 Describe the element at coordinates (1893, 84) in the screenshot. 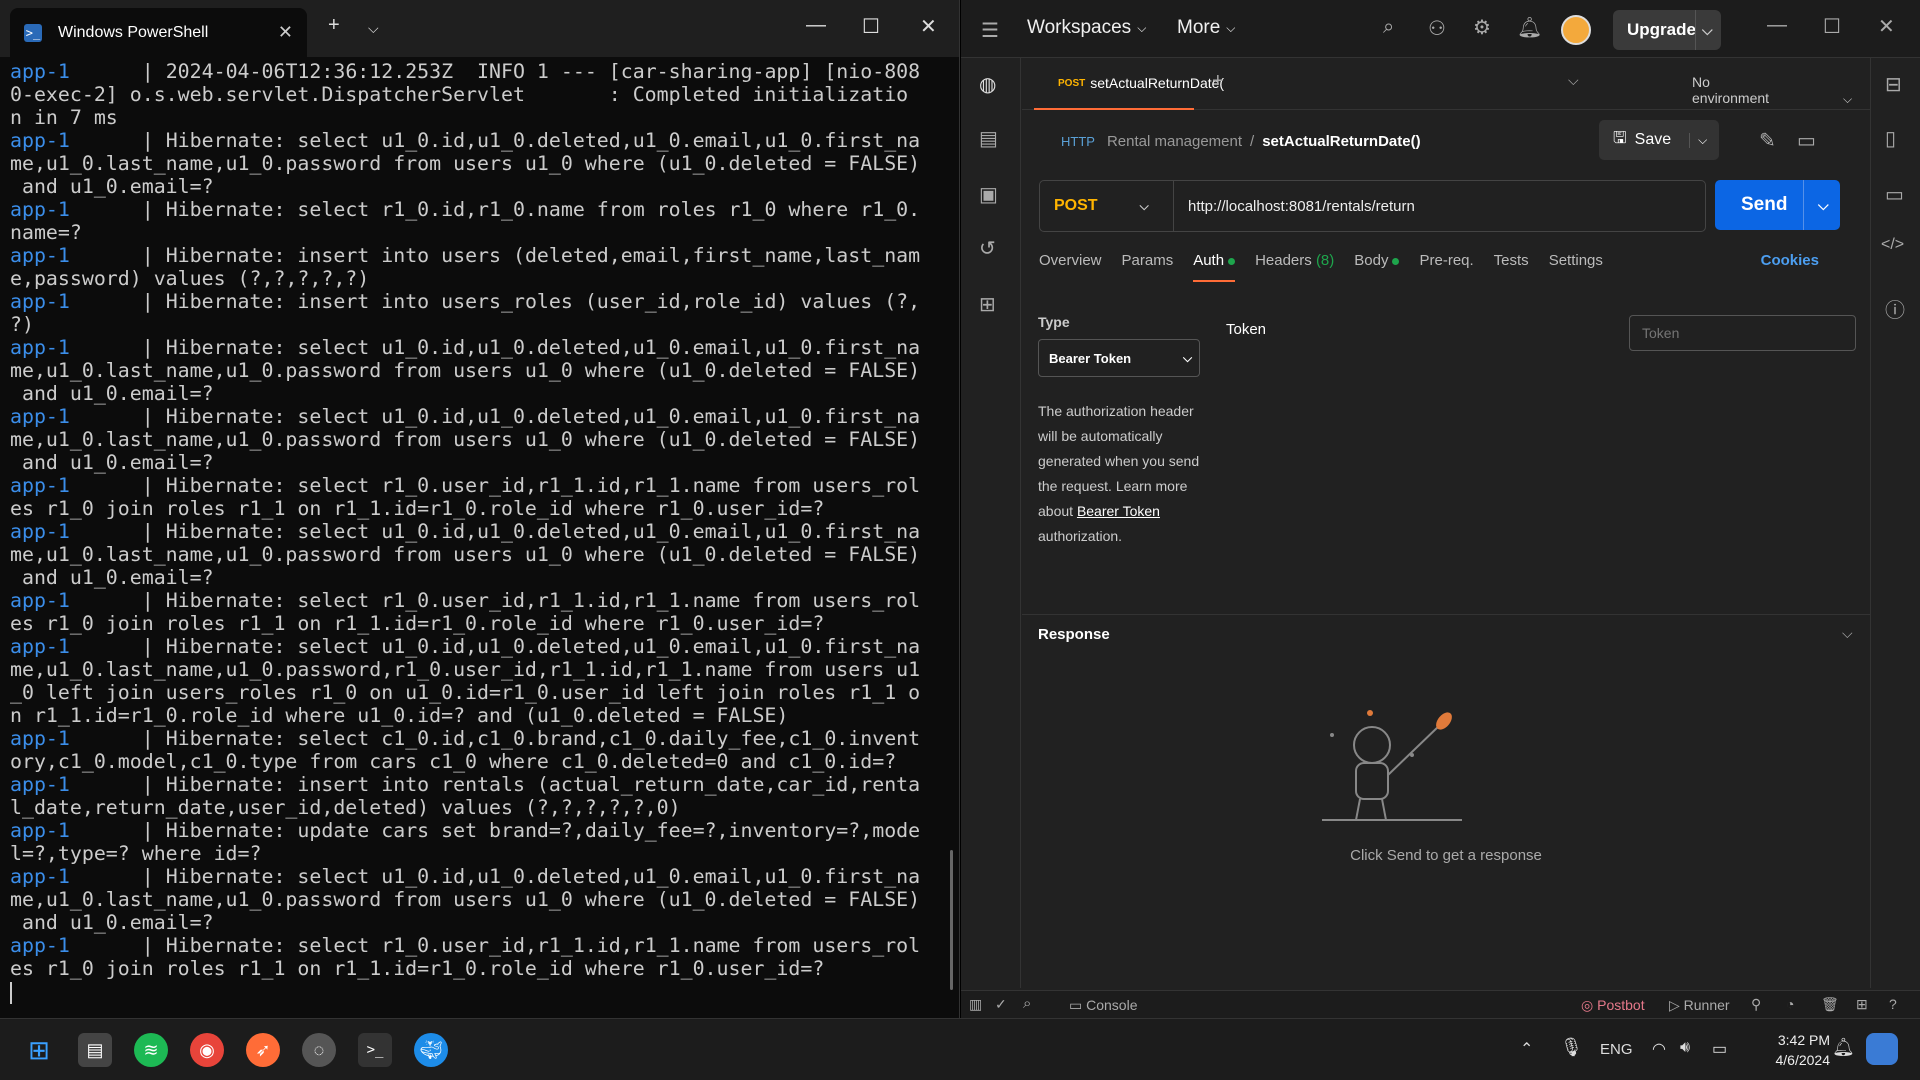

I see `workspace-icon: ⊟` at that location.